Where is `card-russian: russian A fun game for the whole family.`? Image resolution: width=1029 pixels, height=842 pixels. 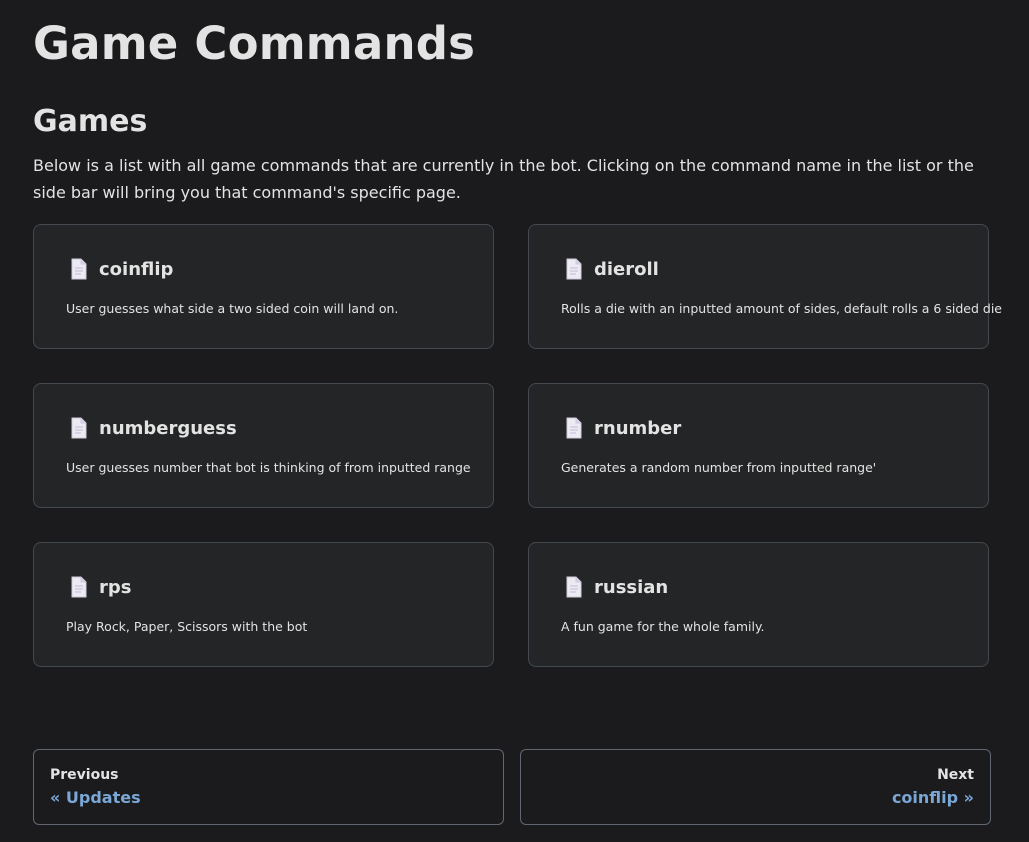
card-russian: russian A fun game for the whole family. is located at coordinates (758, 604).